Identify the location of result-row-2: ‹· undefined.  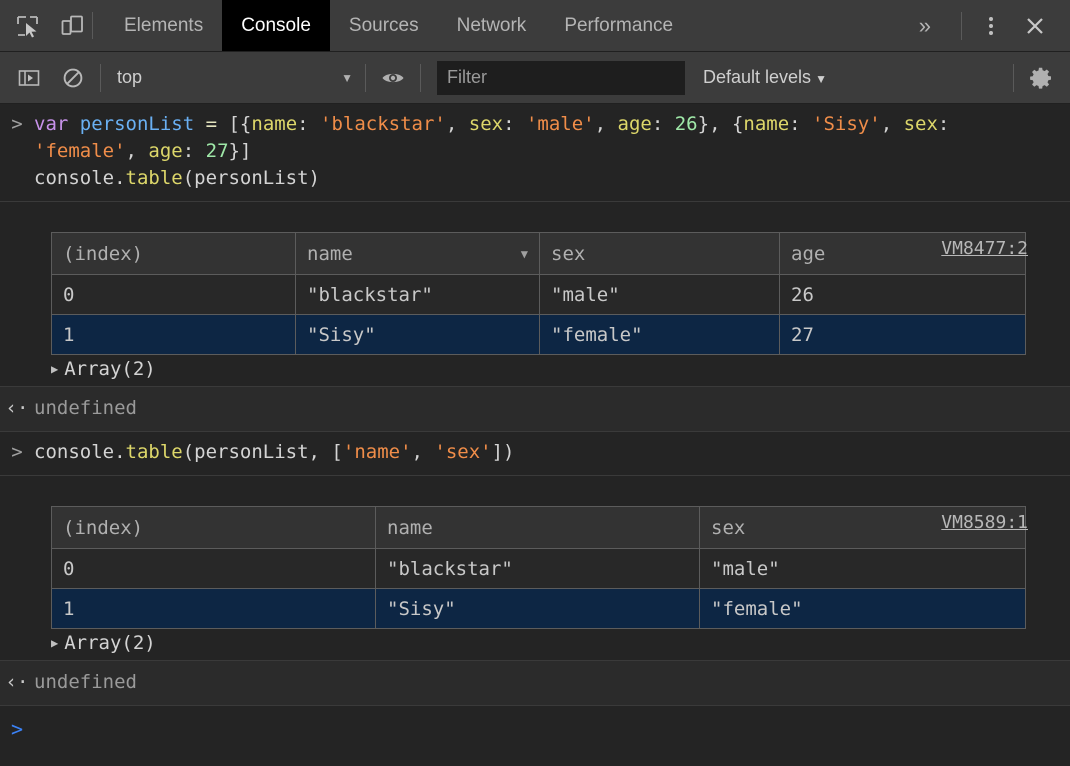
(535, 683).